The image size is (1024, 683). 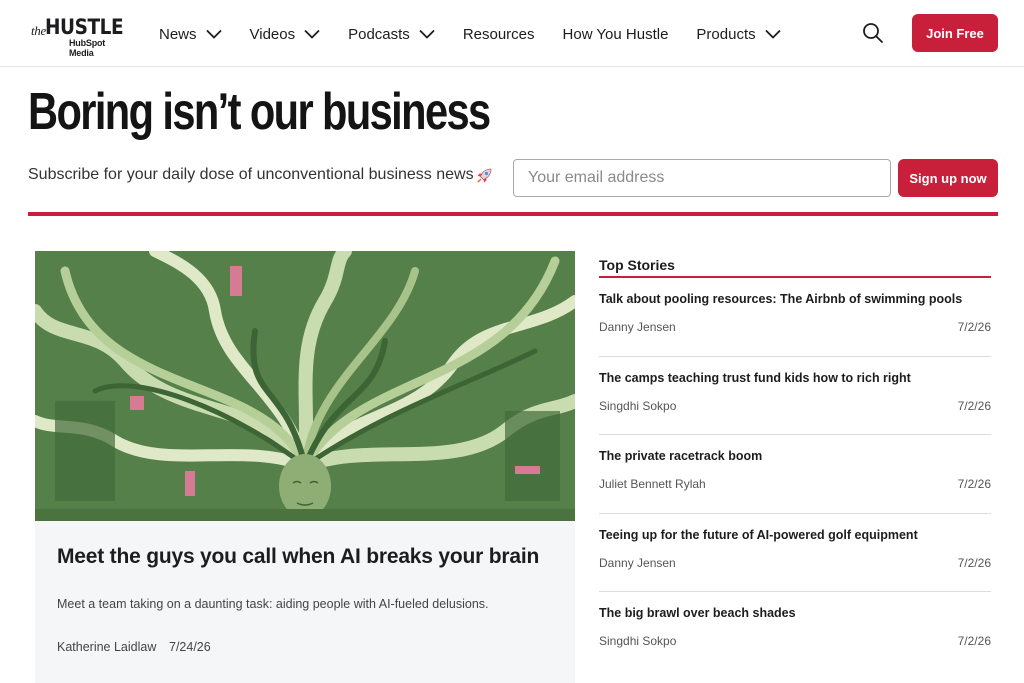 I want to click on page-title: Boring isn’t our business, so click(x=259, y=112).